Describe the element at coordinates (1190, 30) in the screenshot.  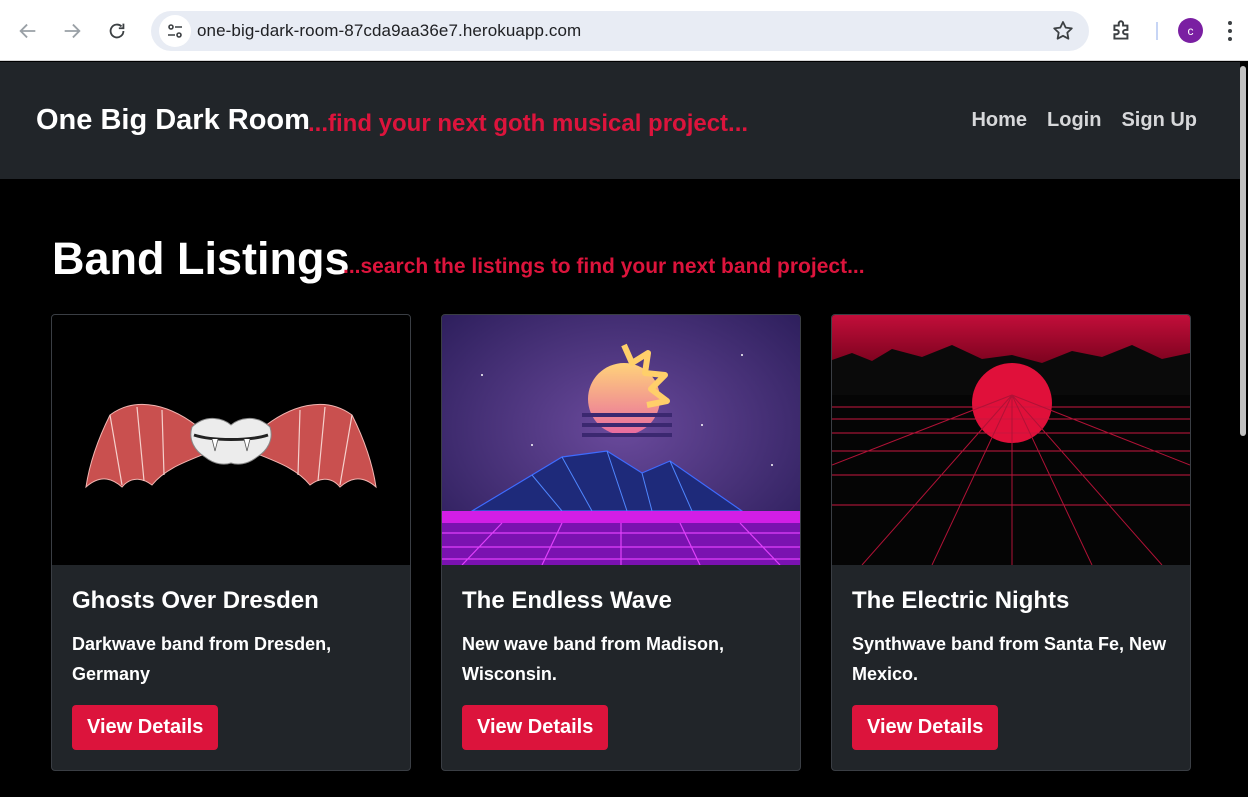
I see `profile-avatar: c` at that location.